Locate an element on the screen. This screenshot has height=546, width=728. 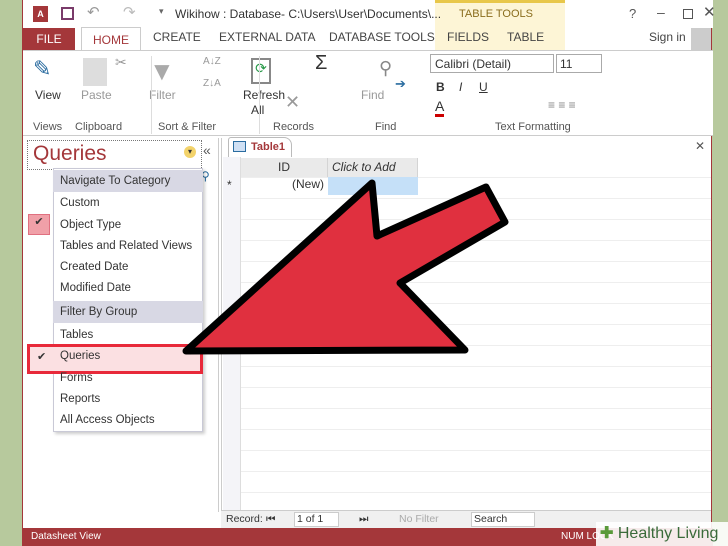
plus-leaf-icon: ✚ is located at coordinates (607, 533).